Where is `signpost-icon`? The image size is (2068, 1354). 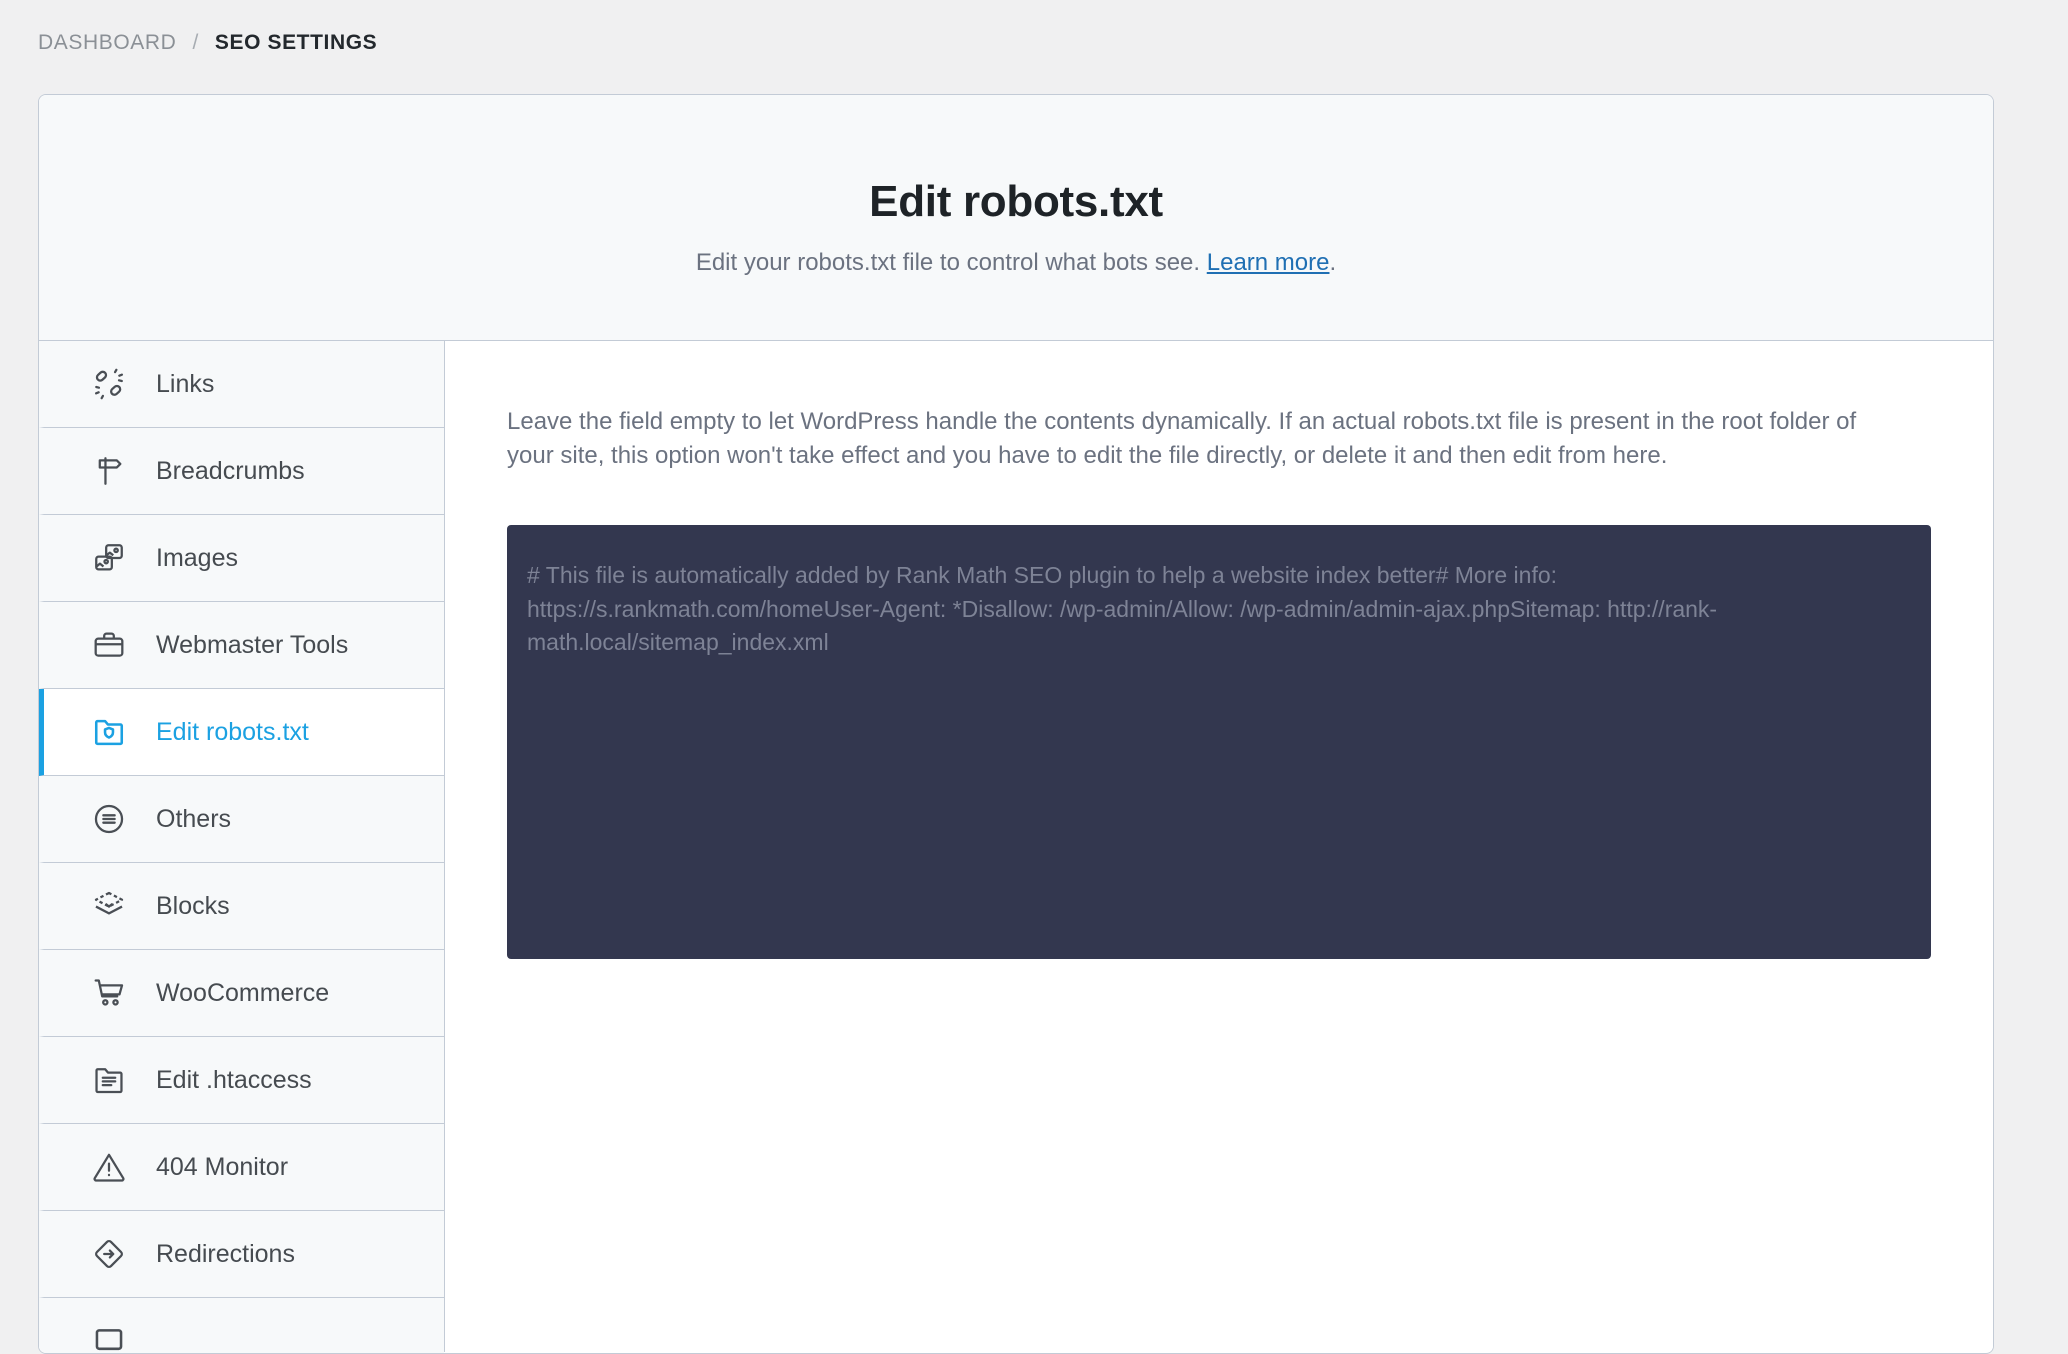 signpost-icon is located at coordinates (109, 471).